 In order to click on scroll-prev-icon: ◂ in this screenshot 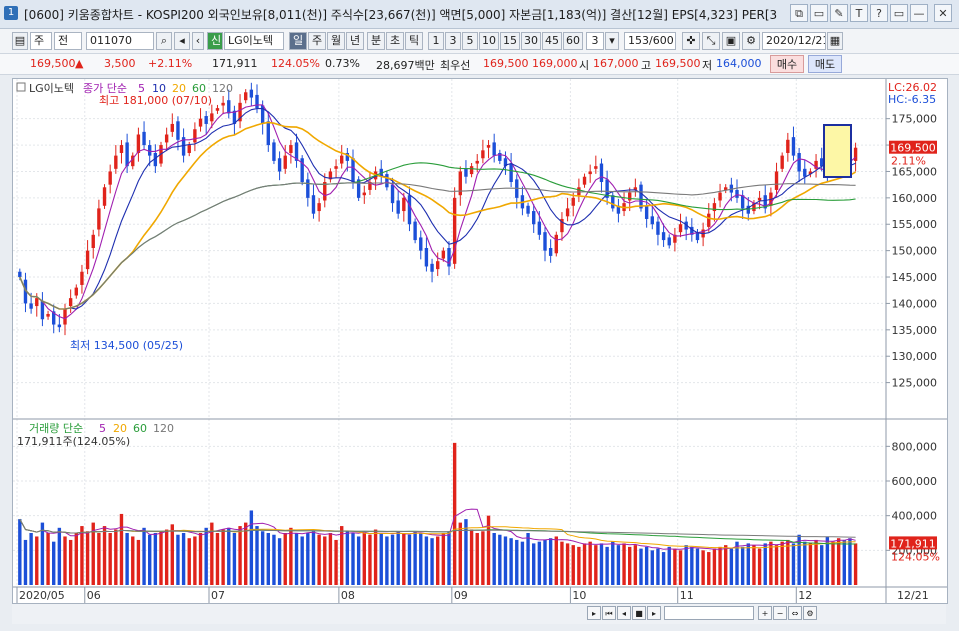, I will do `click(624, 613)`.